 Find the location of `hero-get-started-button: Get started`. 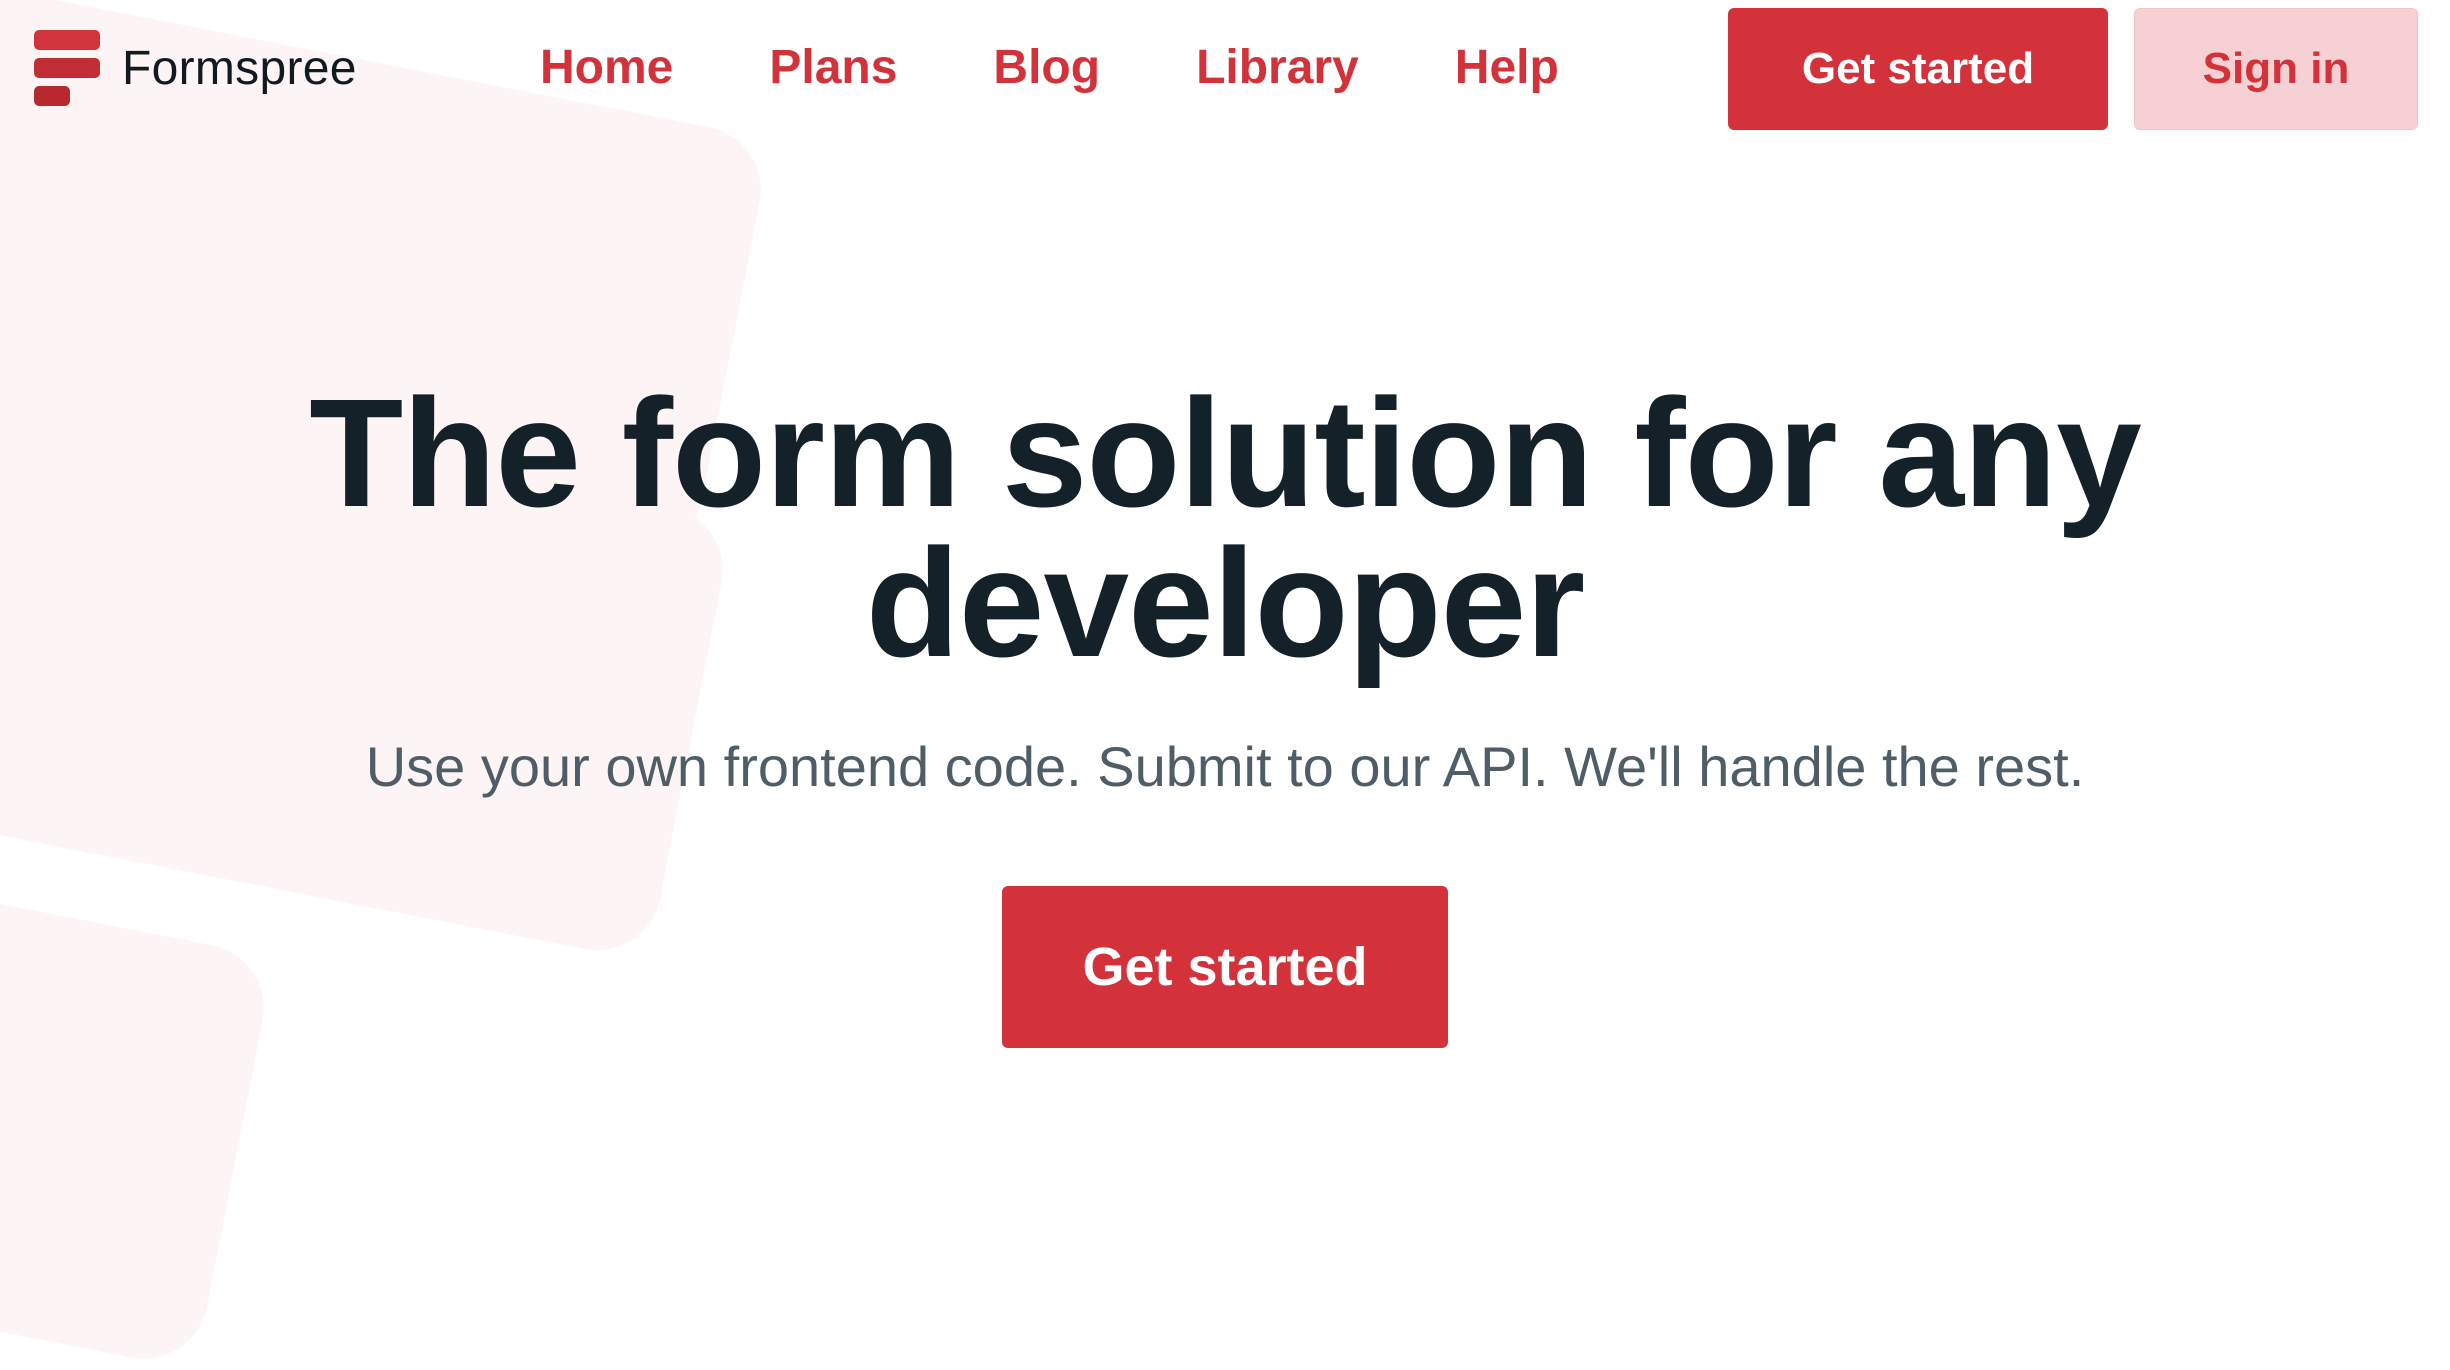

hero-get-started-button: Get started is located at coordinates (1225, 967).